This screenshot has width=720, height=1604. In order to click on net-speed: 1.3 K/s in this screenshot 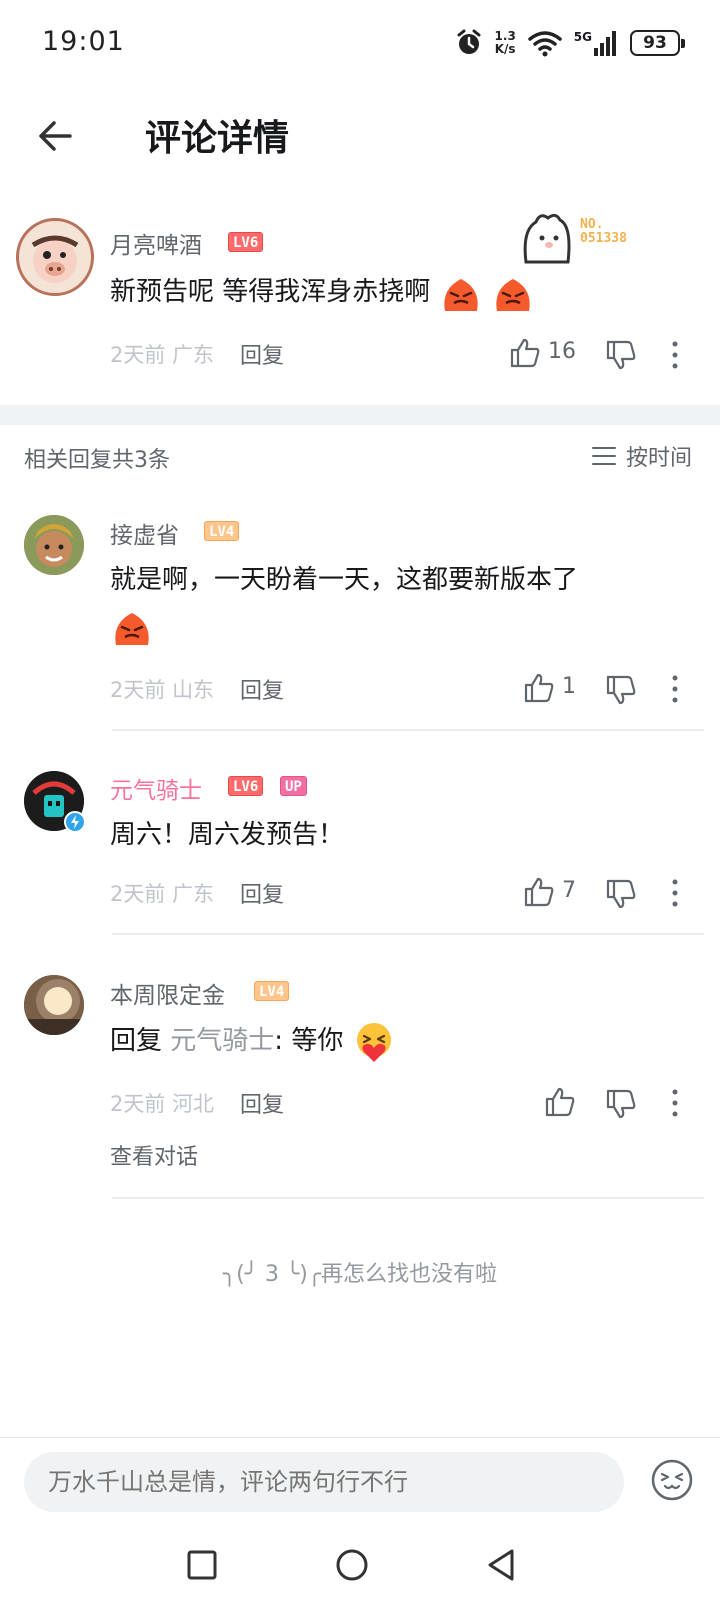, I will do `click(505, 43)`.